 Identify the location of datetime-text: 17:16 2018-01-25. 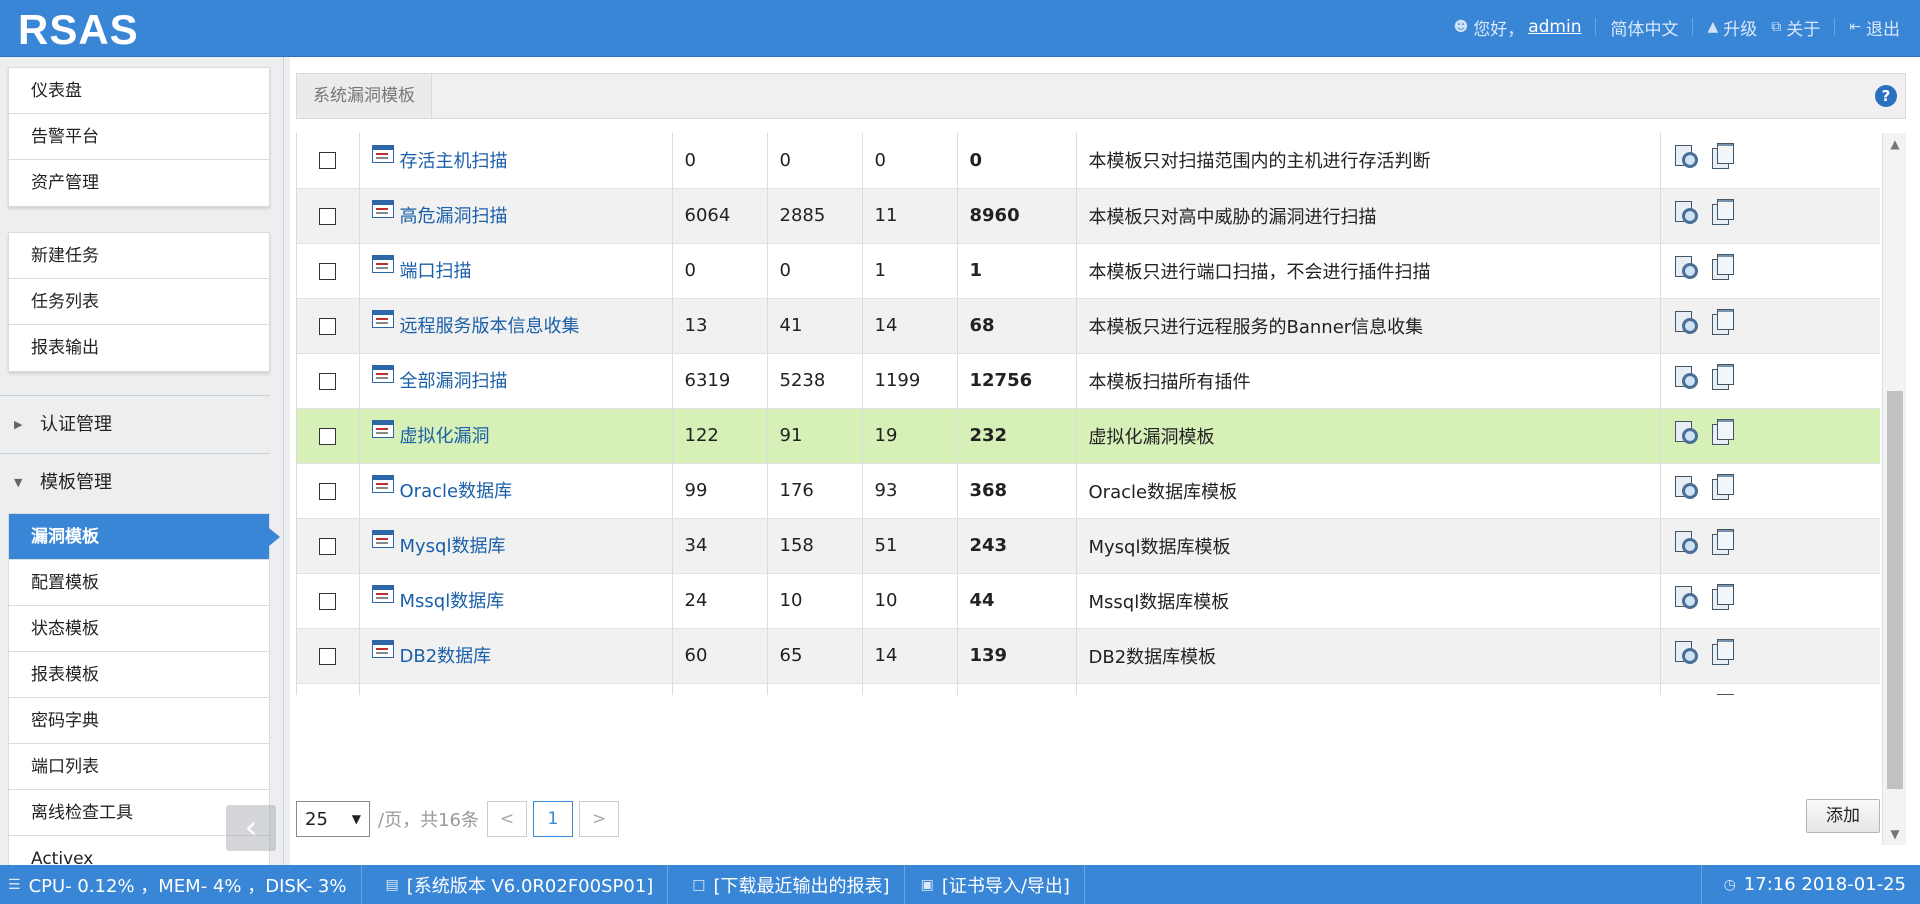
(1824, 884).